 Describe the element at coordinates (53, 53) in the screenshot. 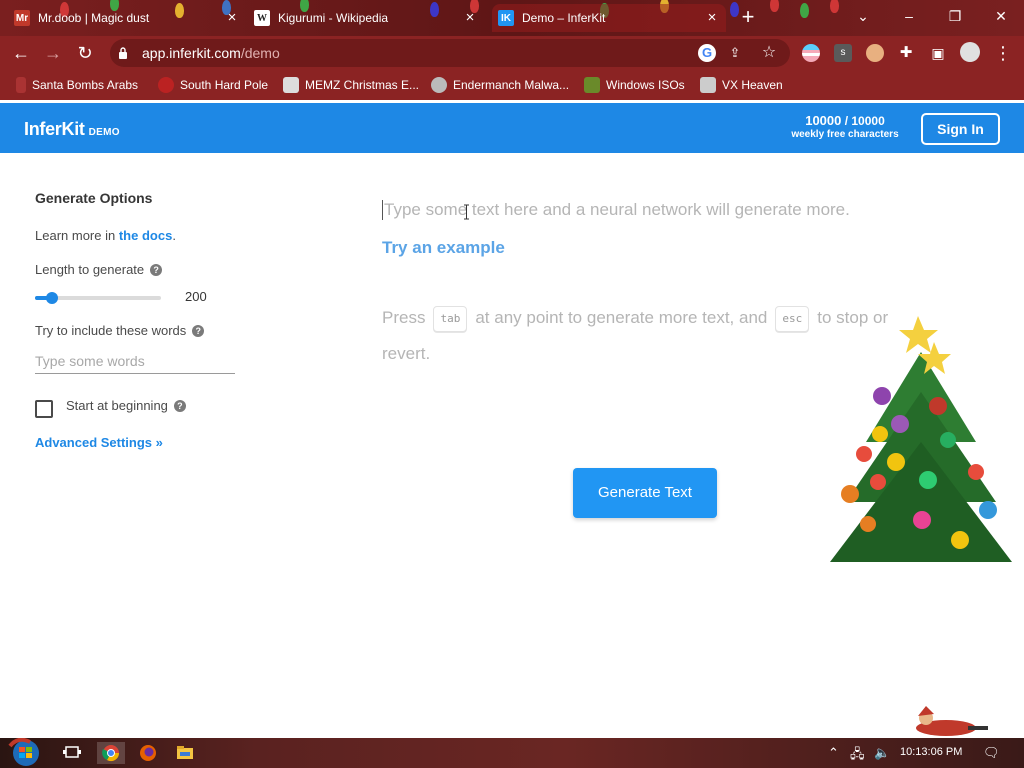

I see `forward-icon: →` at that location.